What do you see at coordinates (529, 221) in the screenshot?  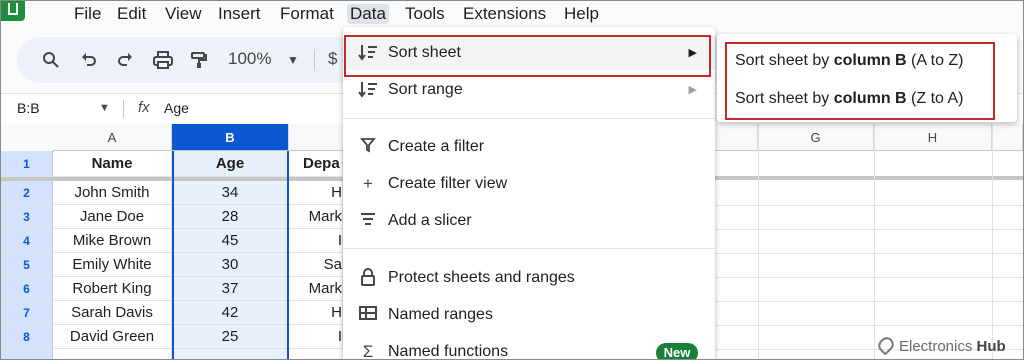 I see `menu-item-add-slicer: Add a slicer` at bounding box center [529, 221].